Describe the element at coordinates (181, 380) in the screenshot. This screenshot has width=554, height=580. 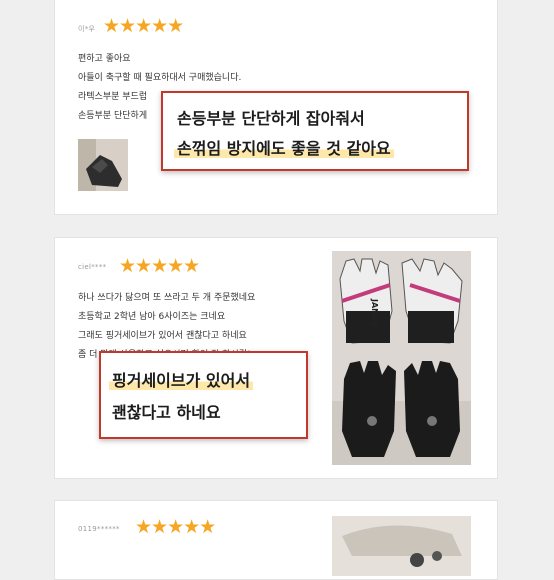
I see `callout-line-highlighted: 핑거세이브가 있어서` at that location.